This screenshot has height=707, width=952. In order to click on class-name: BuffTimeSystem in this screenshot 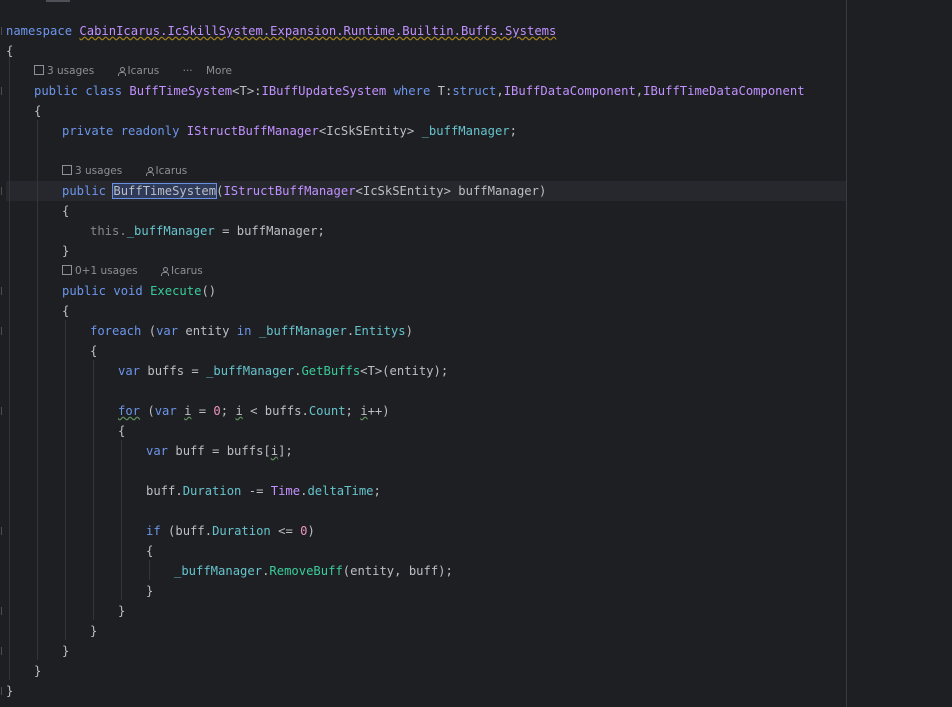, I will do `click(180, 91)`.